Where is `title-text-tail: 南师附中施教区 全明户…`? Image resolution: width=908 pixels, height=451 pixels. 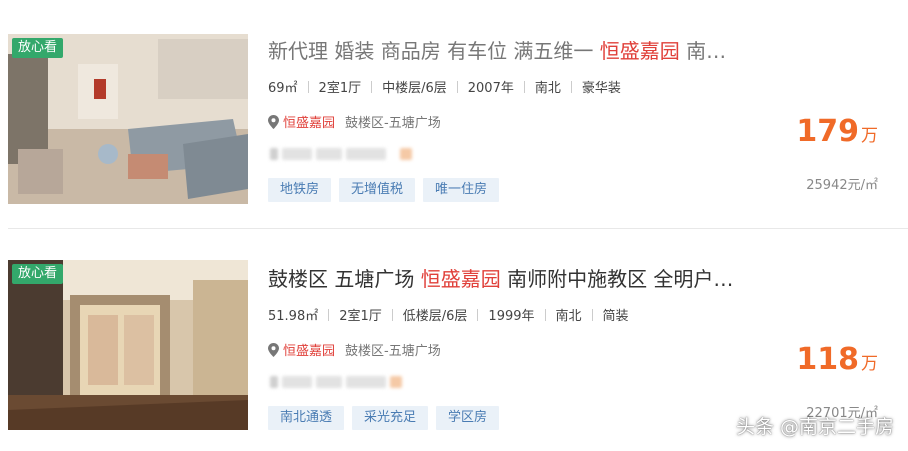
title-text-tail: 南师附中施教区 全明户… is located at coordinates (617, 279).